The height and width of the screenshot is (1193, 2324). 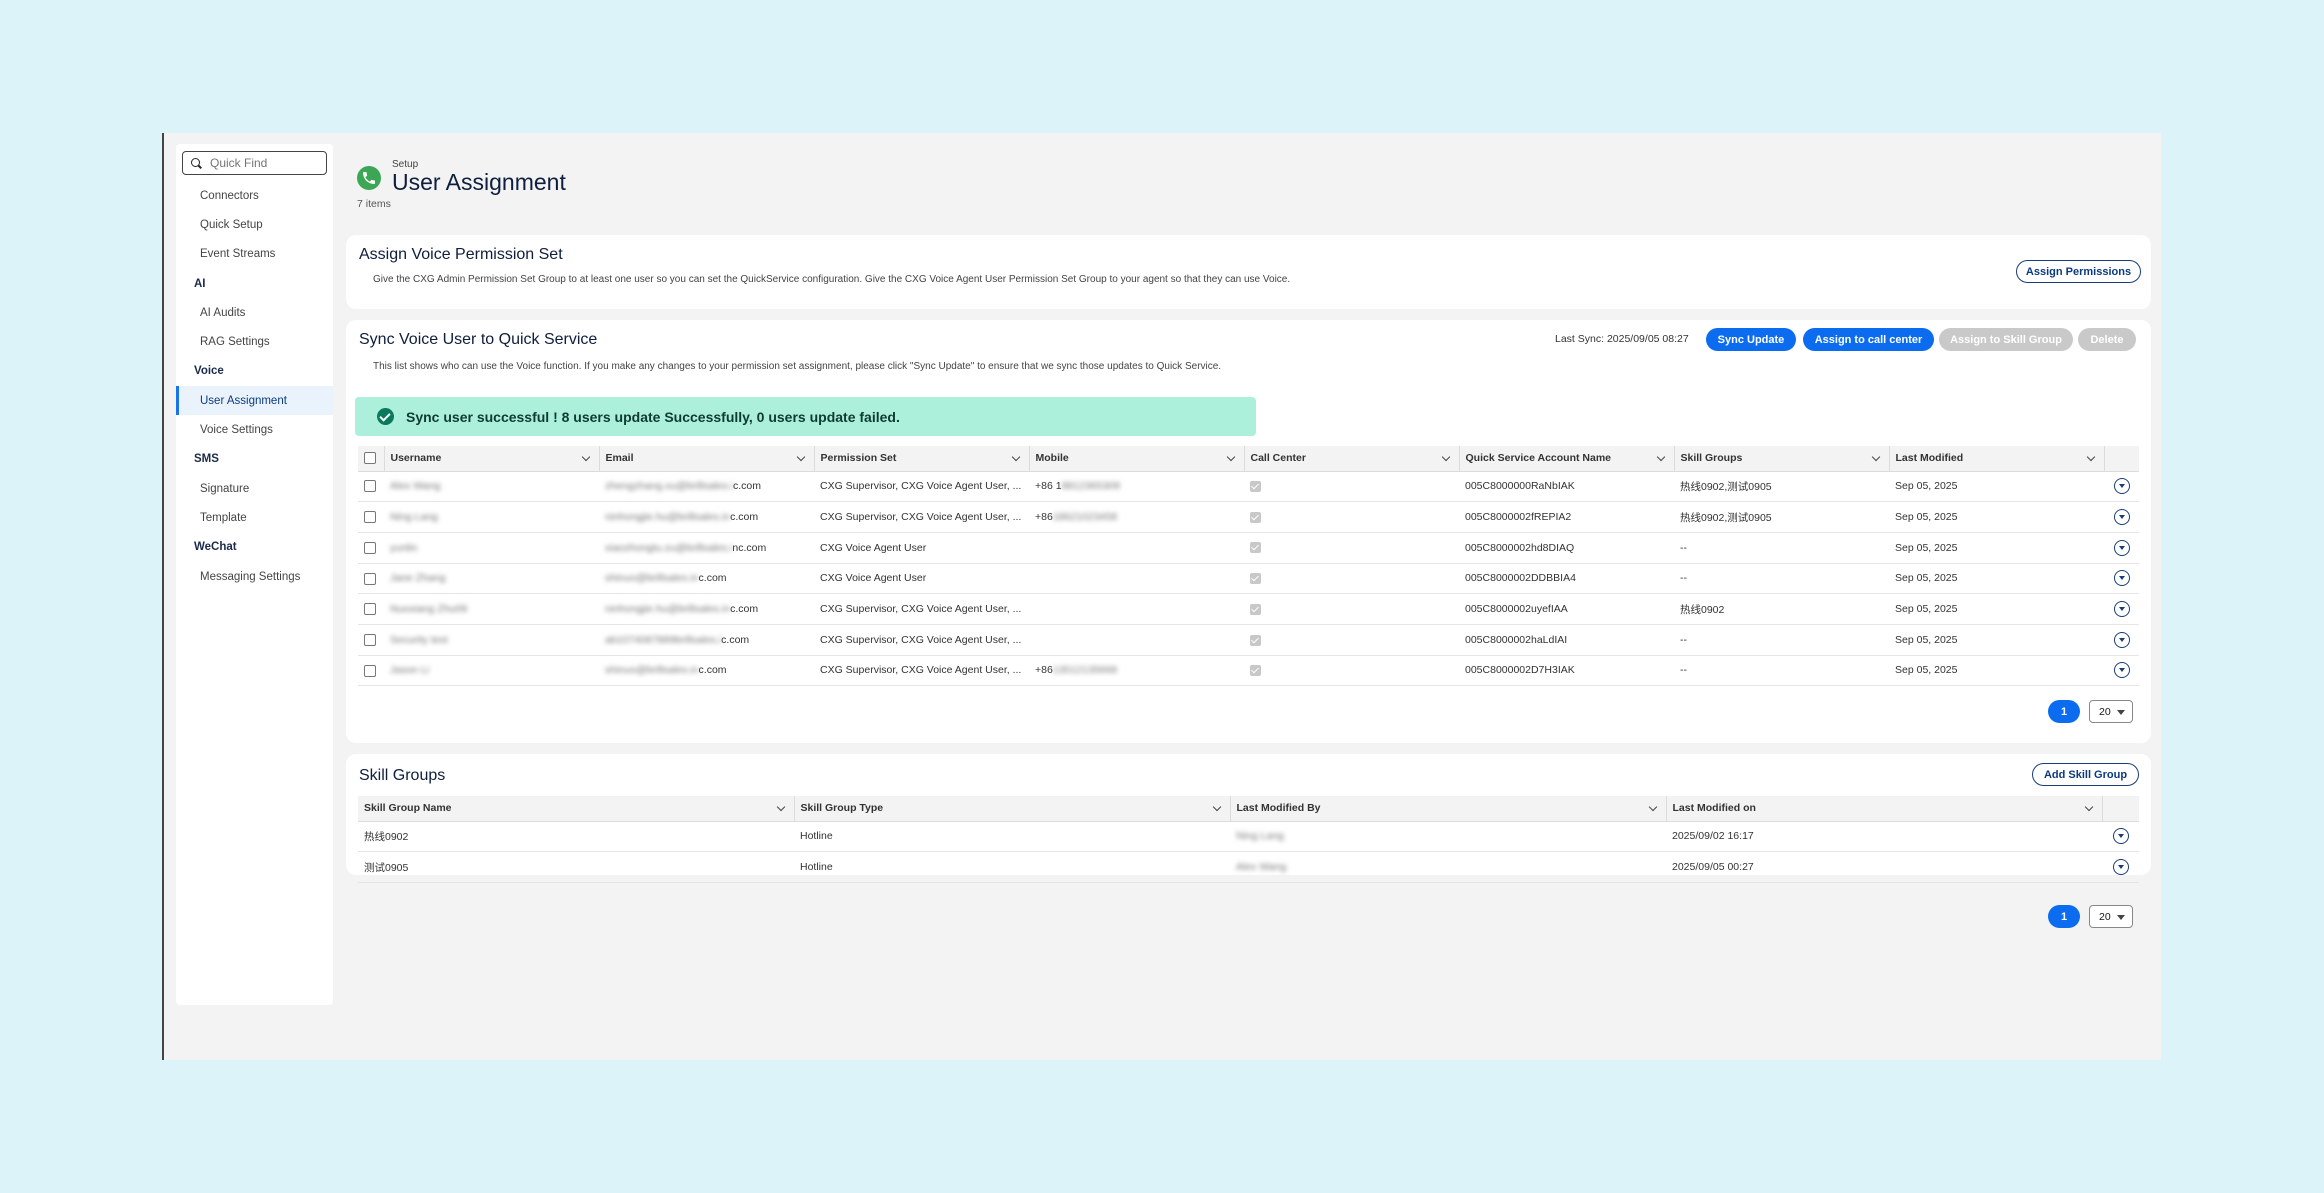 I want to click on email-hidden-part: xiaozhongtu.zu@brillsales.i, so click(x=669, y=547).